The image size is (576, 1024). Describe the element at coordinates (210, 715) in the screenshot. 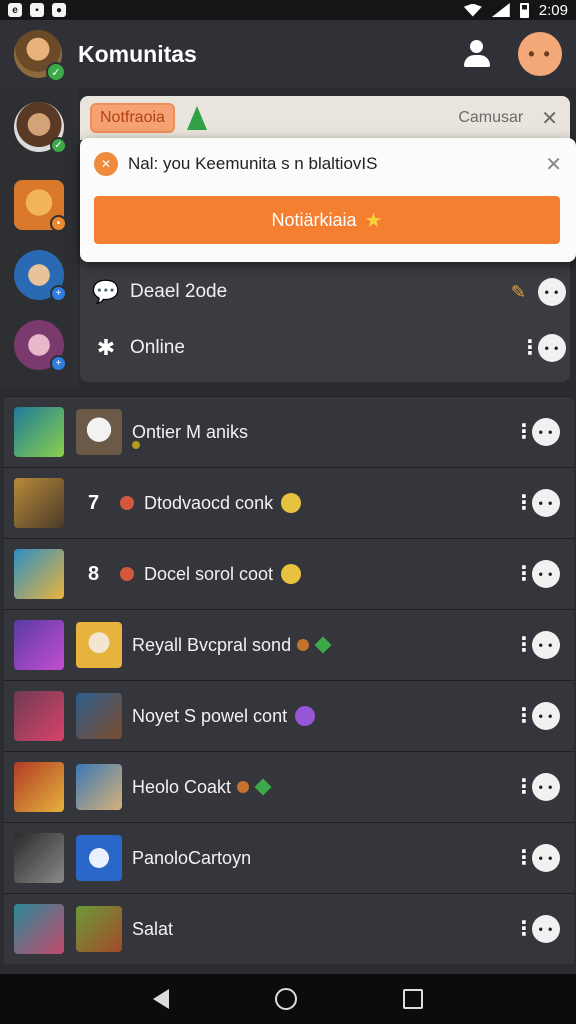

I see `list-item-label: Noyet S powel cont` at that location.